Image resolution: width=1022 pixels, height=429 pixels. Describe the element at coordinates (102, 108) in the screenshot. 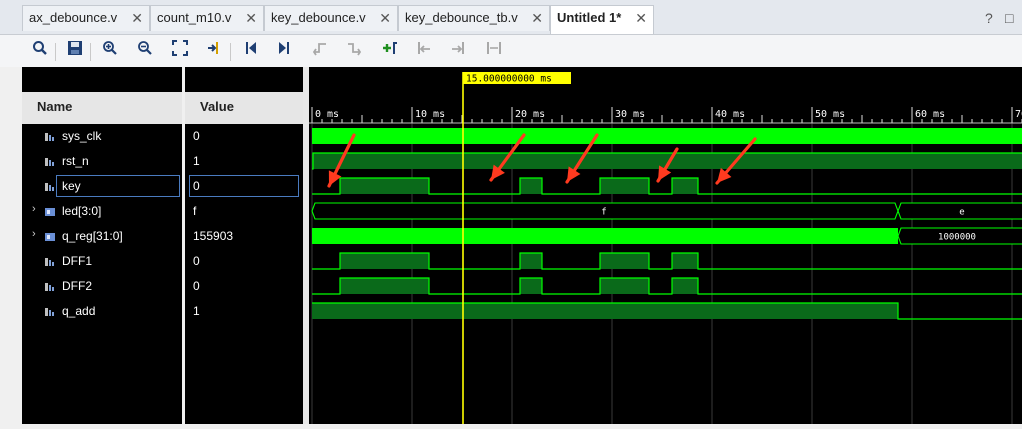

I see `name-column-header: Name` at that location.